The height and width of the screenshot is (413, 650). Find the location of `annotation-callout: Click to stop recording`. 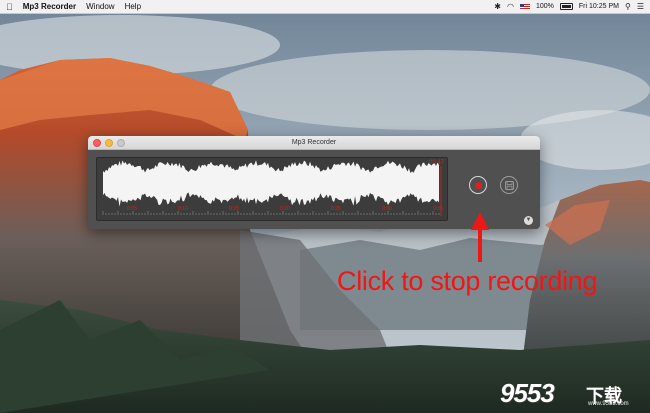

annotation-callout: Click to stop recording is located at coordinates (467, 281).